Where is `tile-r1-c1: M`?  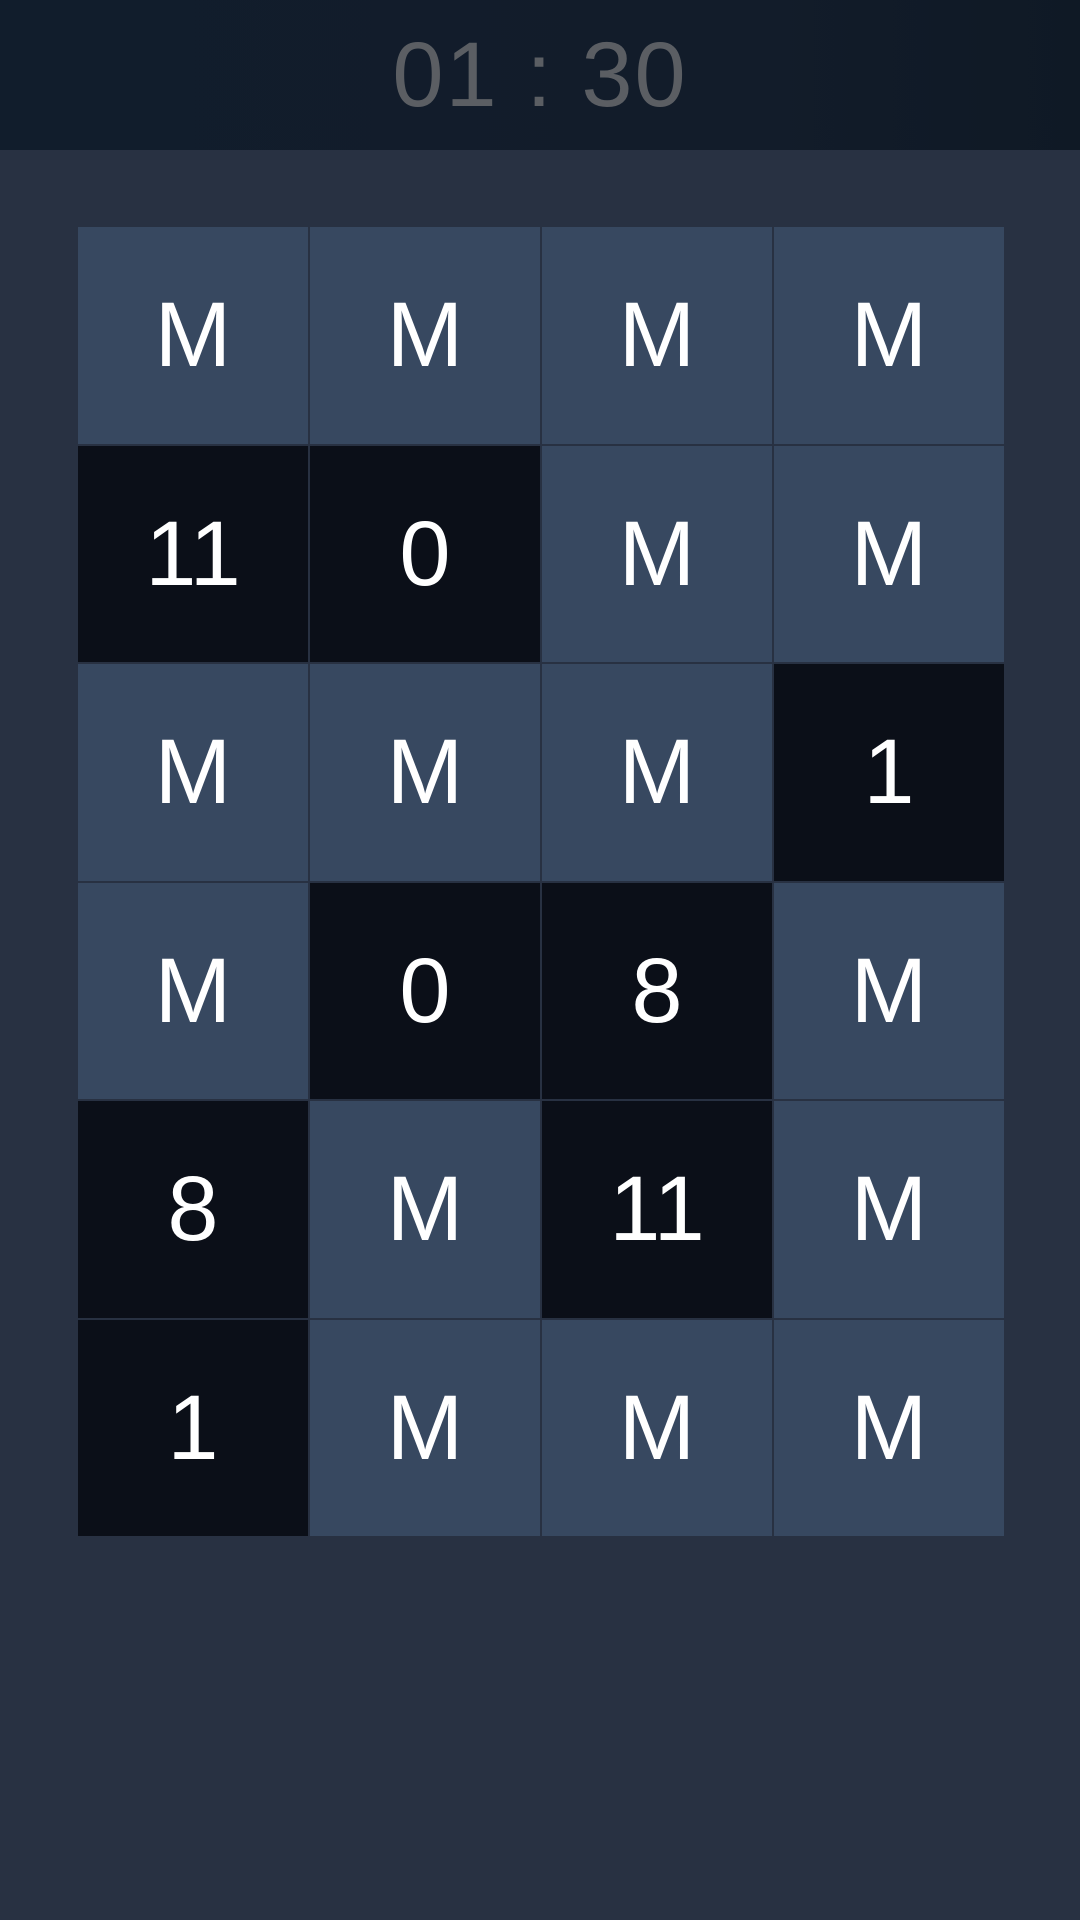
tile-r1-c1: M is located at coordinates (193, 335).